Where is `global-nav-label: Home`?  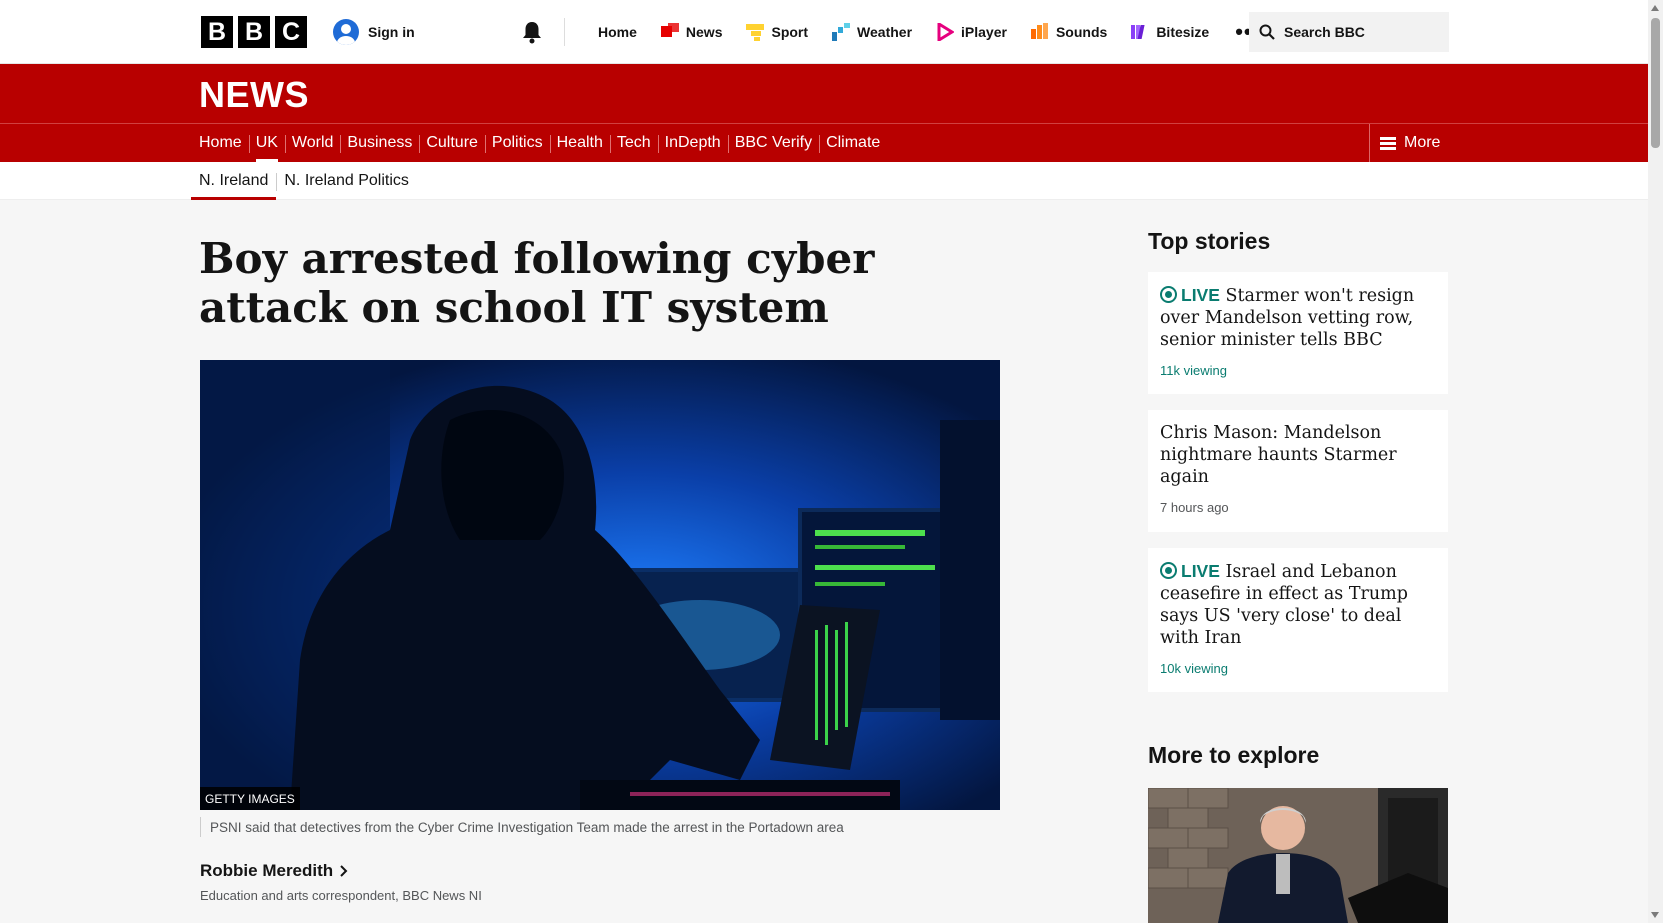
global-nav-label: Home is located at coordinates (617, 32).